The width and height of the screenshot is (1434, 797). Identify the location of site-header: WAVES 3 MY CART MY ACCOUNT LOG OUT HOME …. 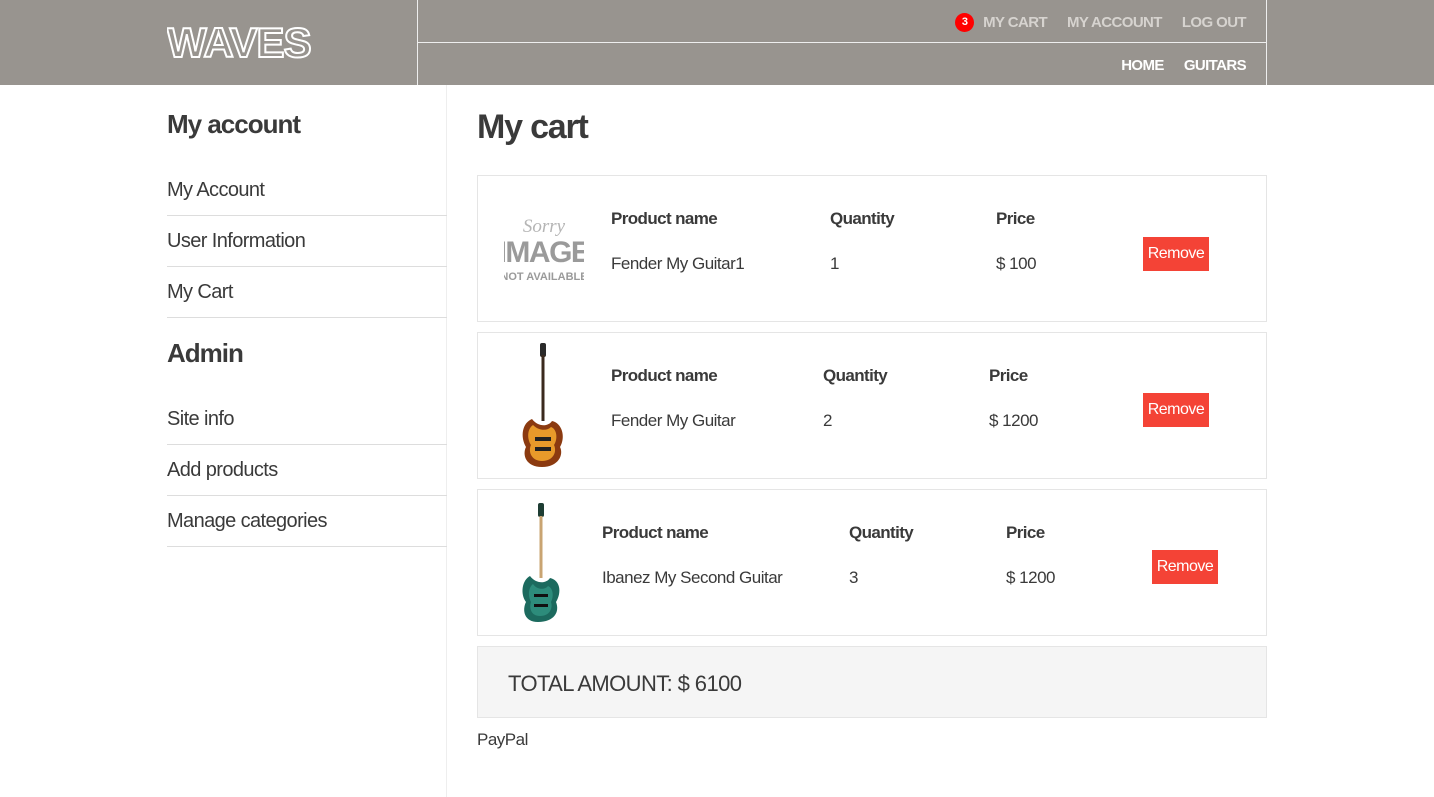
(717, 42).